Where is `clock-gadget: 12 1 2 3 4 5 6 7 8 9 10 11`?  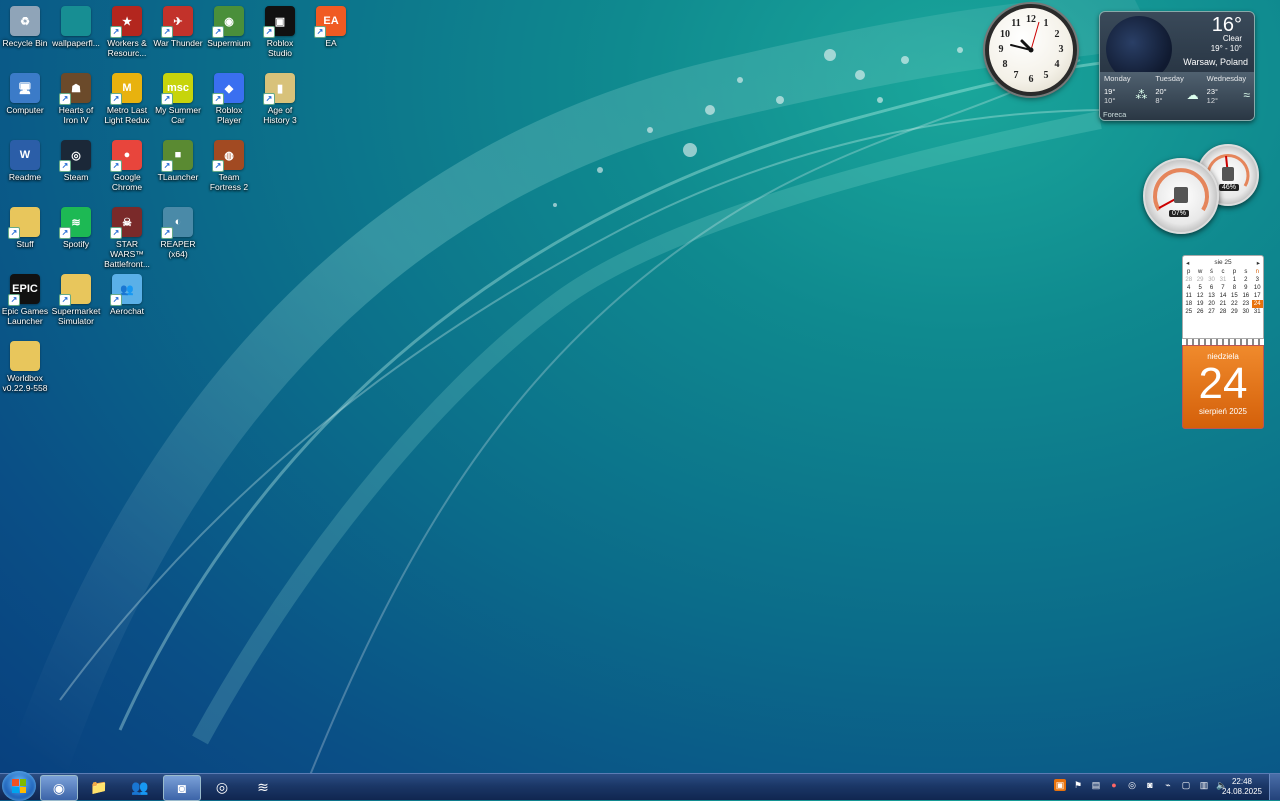 clock-gadget: 12 1 2 3 4 5 6 7 8 9 10 11 is located at coordinates (1031, 50).